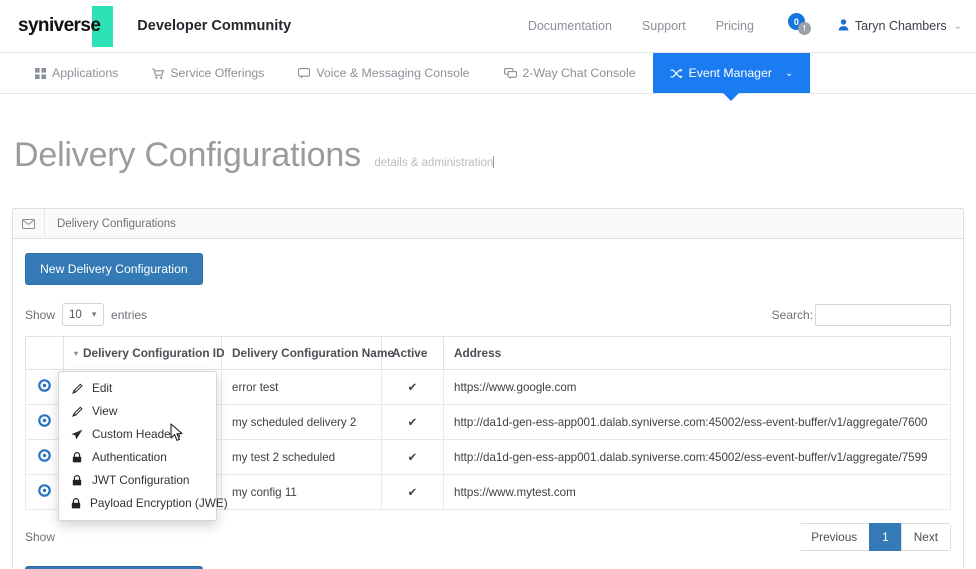  What do you see at coordinates (434, 163) in the screenshot?
I see `page-subtitle: details & administration` at bounding box center [434, 163].